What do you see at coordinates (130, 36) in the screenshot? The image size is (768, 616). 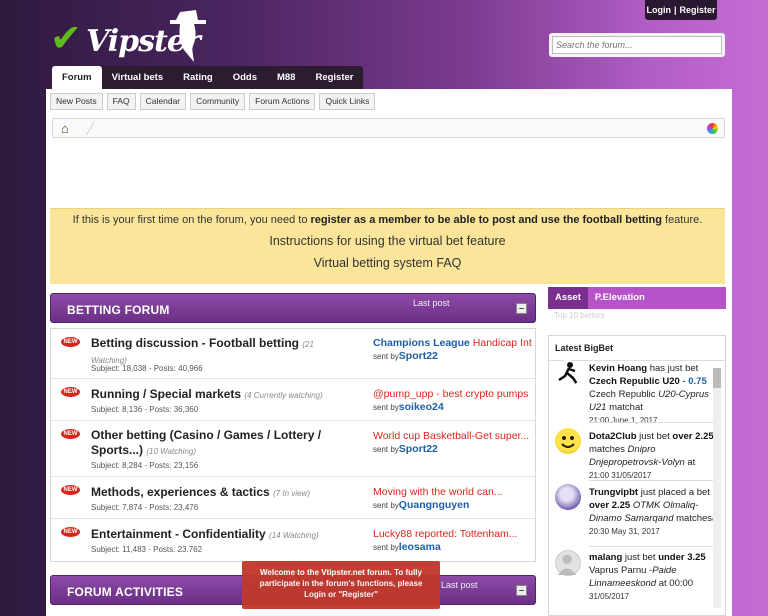 I see `site-logo: ✔ Vipster` at bounding box center [130, 36].